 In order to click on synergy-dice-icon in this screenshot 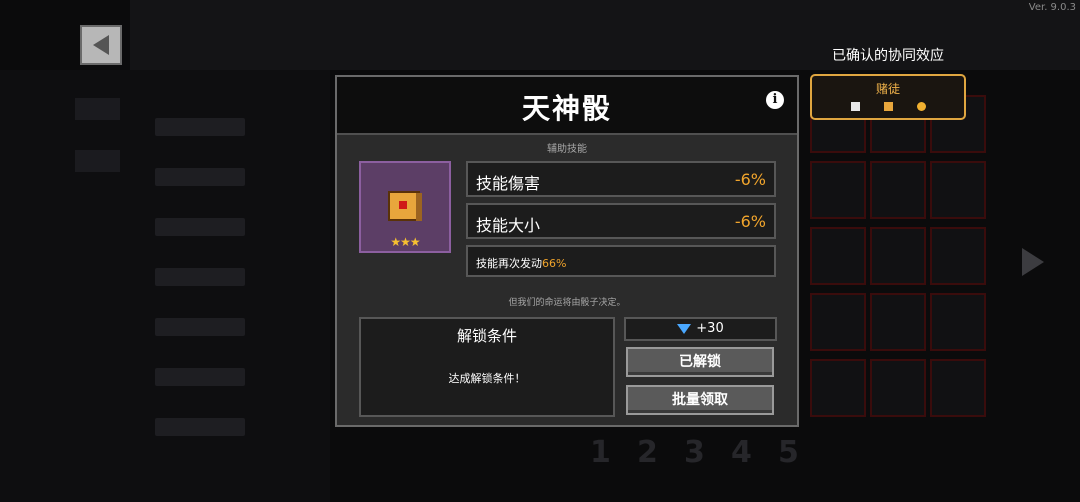, I will do `click(888, 106)`.